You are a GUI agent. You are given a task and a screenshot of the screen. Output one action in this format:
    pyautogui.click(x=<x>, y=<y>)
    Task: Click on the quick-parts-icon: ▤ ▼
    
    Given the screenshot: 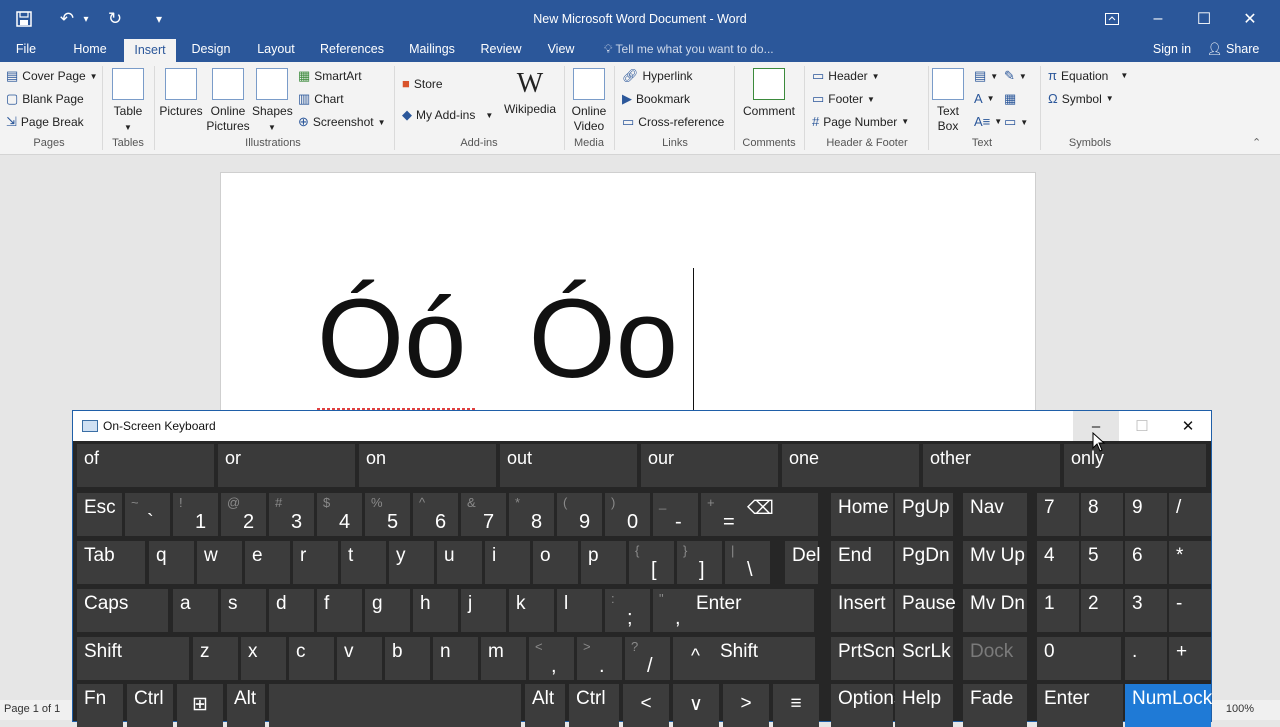 What is the action you would take?
    pyautogui.click(x=986, y=76)
    